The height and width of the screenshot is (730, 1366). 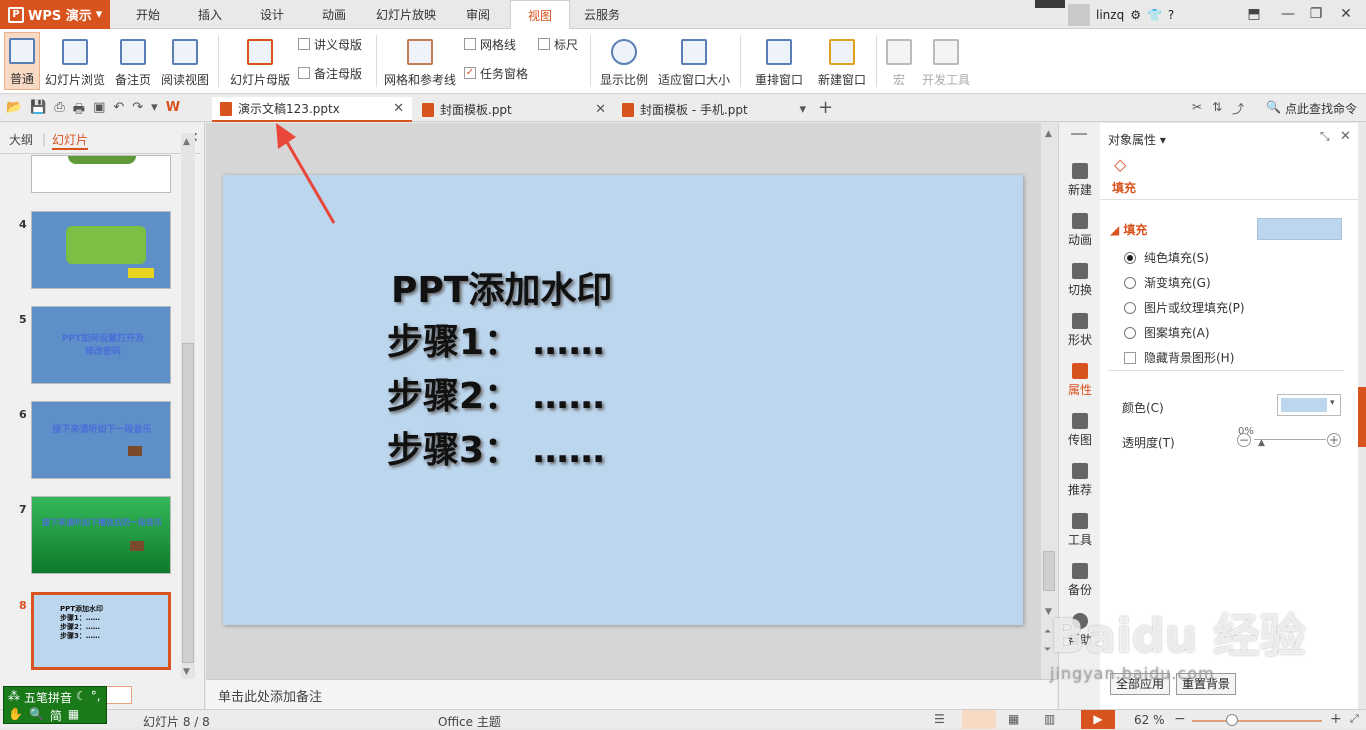 What do you see at coordinates (101, 440) in the screenshot?
I see `slide-thumbnail: 接下来请听如下一段音乐` at bounding box center [101, 440].